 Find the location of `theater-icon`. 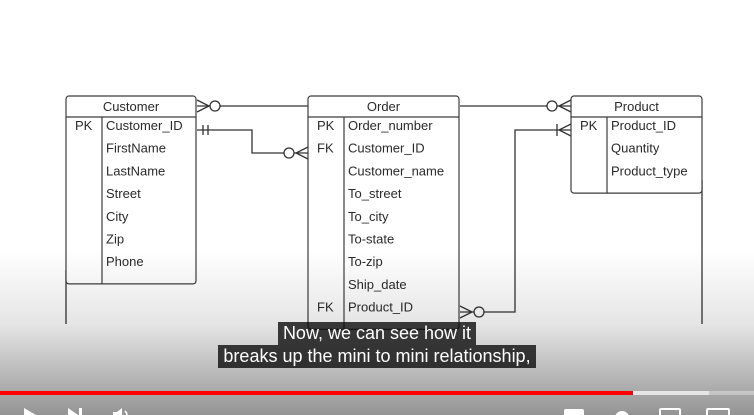

theater-icon is located at coordinates (718, 411).